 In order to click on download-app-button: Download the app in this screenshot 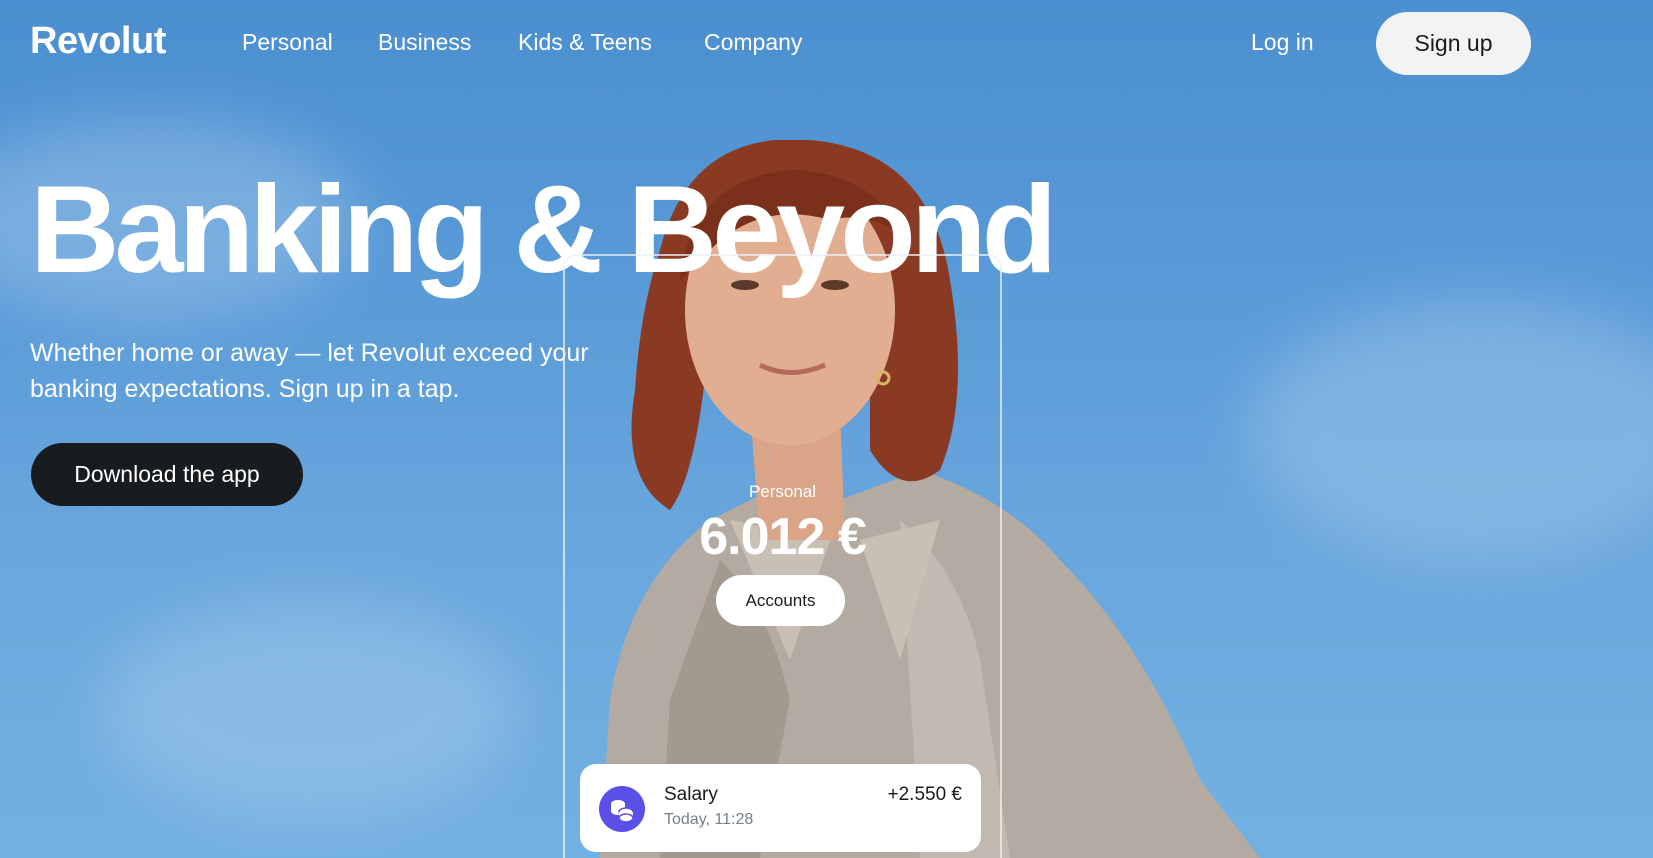, I will do `click(167, 474)`.